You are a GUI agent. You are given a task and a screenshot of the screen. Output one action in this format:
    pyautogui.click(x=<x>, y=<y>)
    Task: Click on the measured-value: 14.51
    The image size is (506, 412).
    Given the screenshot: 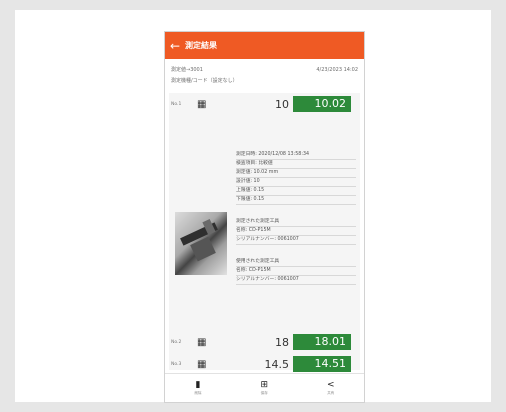 What is the action you would take?
    pyautogui.click(x=322, y=364)
    